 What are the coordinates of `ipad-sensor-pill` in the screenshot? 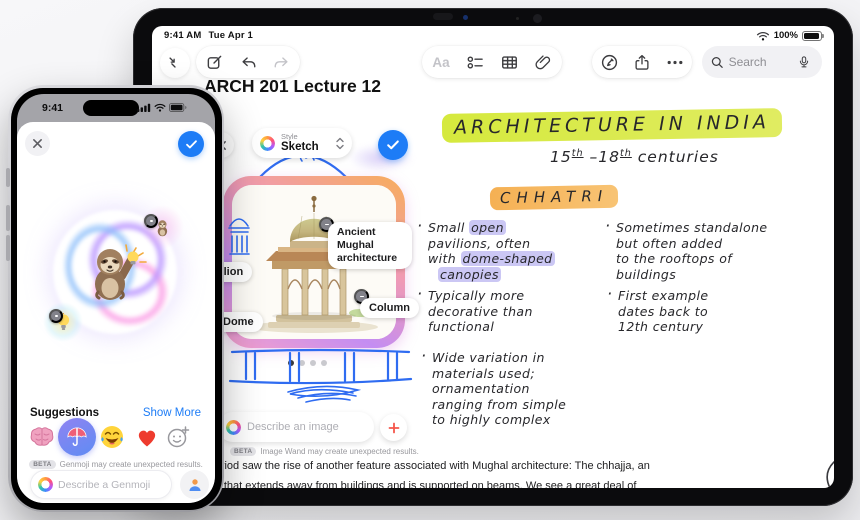 It's located at (443, 16).